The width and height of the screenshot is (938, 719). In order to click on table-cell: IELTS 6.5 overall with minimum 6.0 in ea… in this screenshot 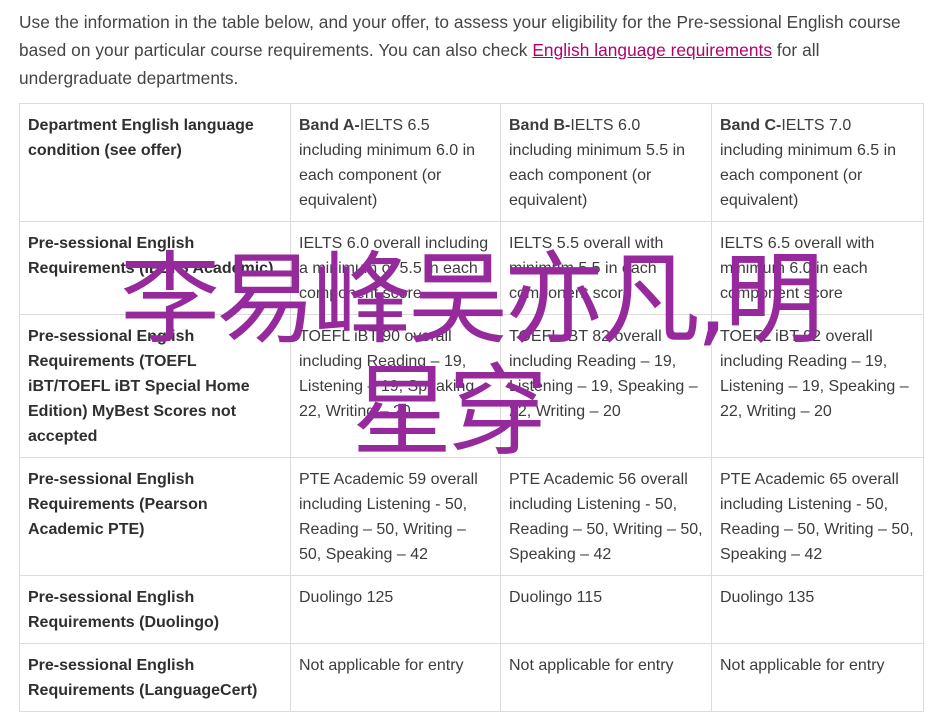, I will do `click(817, 268)`.